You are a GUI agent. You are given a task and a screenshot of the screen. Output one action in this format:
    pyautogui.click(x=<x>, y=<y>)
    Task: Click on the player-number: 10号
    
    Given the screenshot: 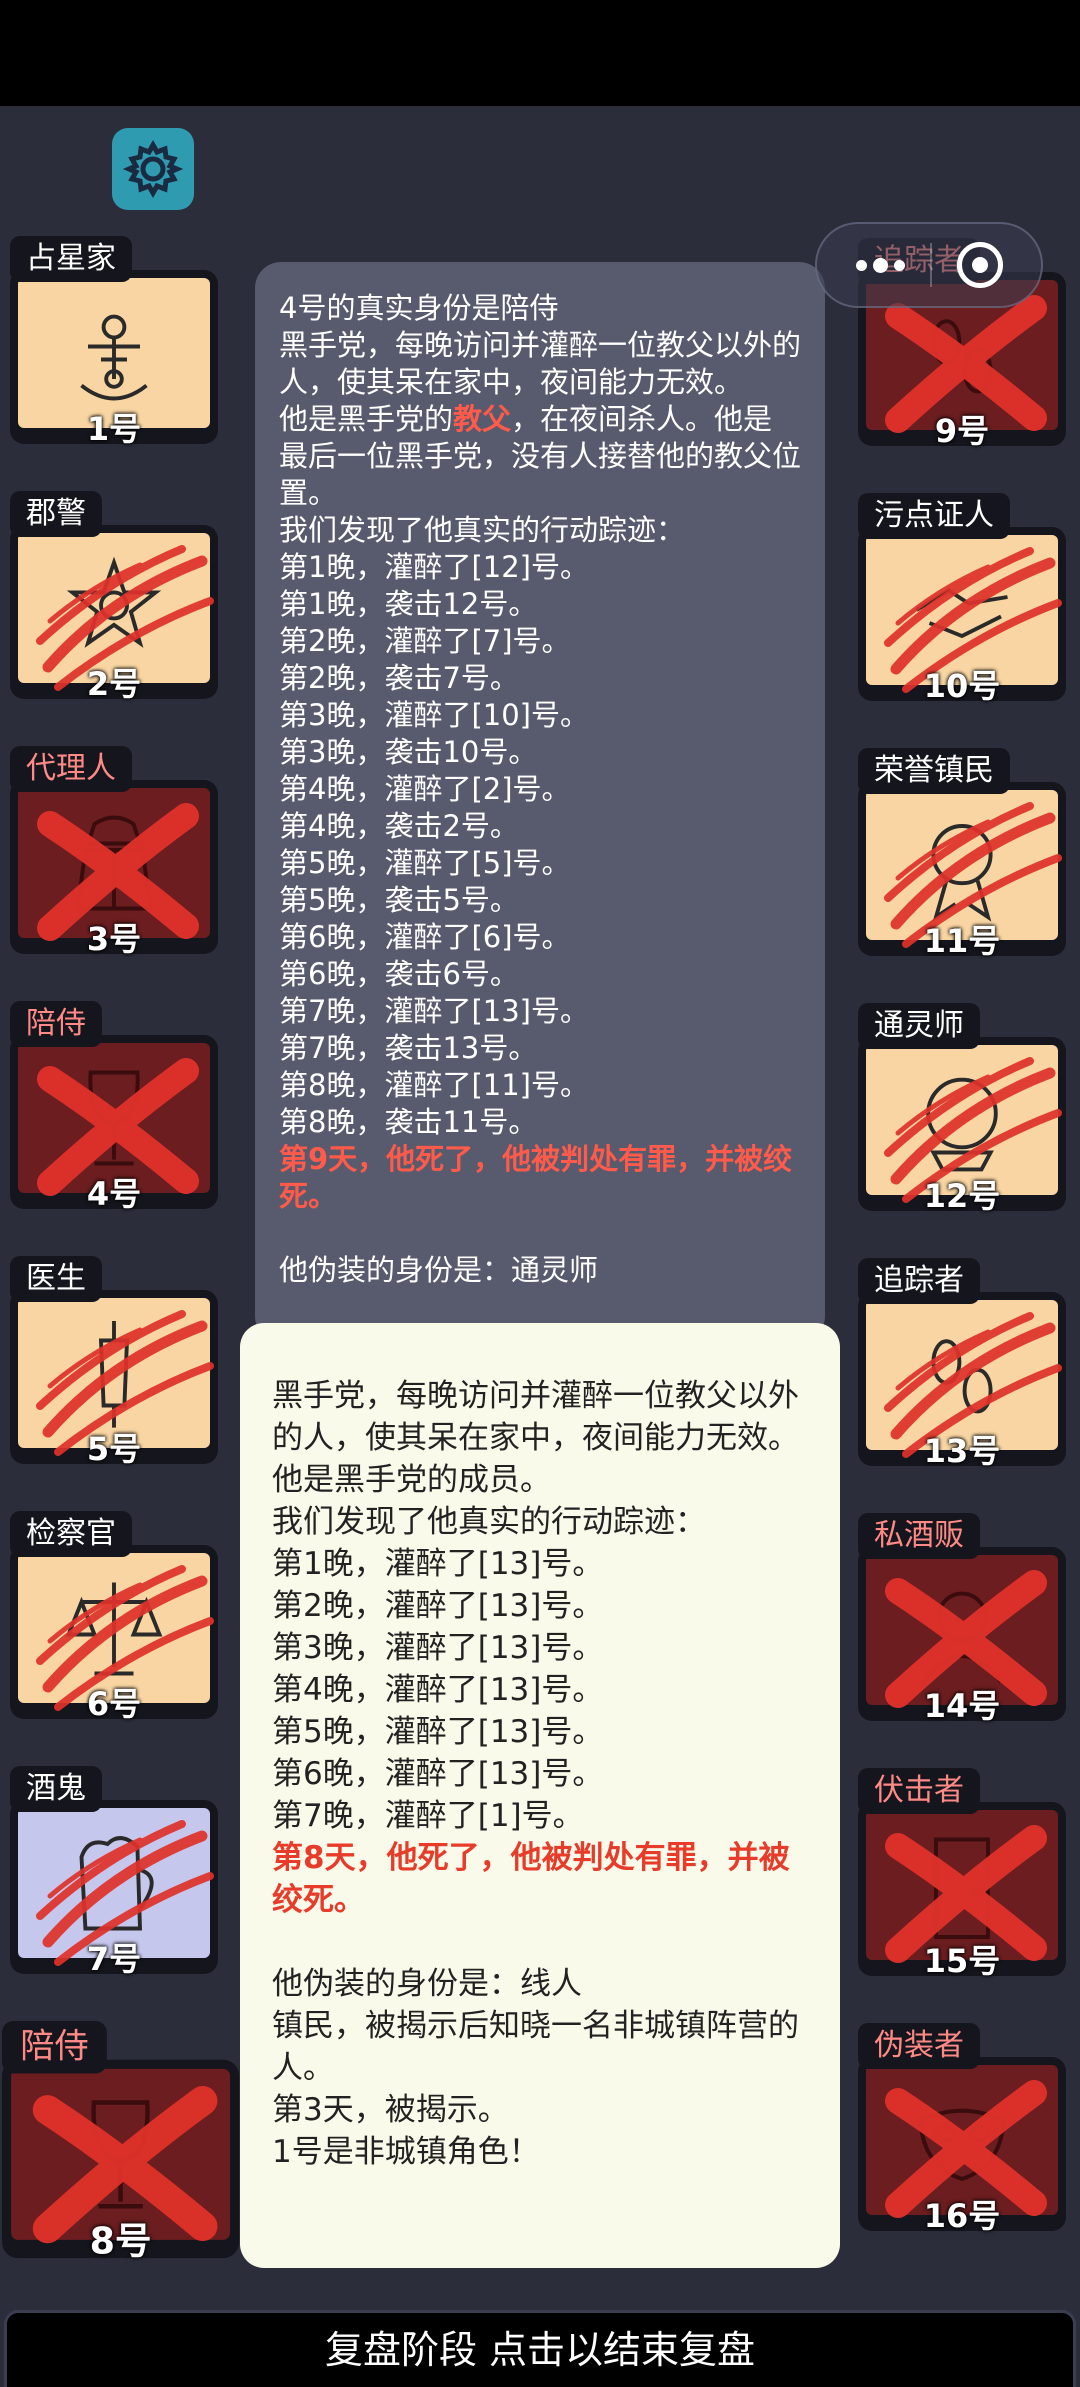 What is the action you would take?
    pyautogui.click(x=962, y=686)
    